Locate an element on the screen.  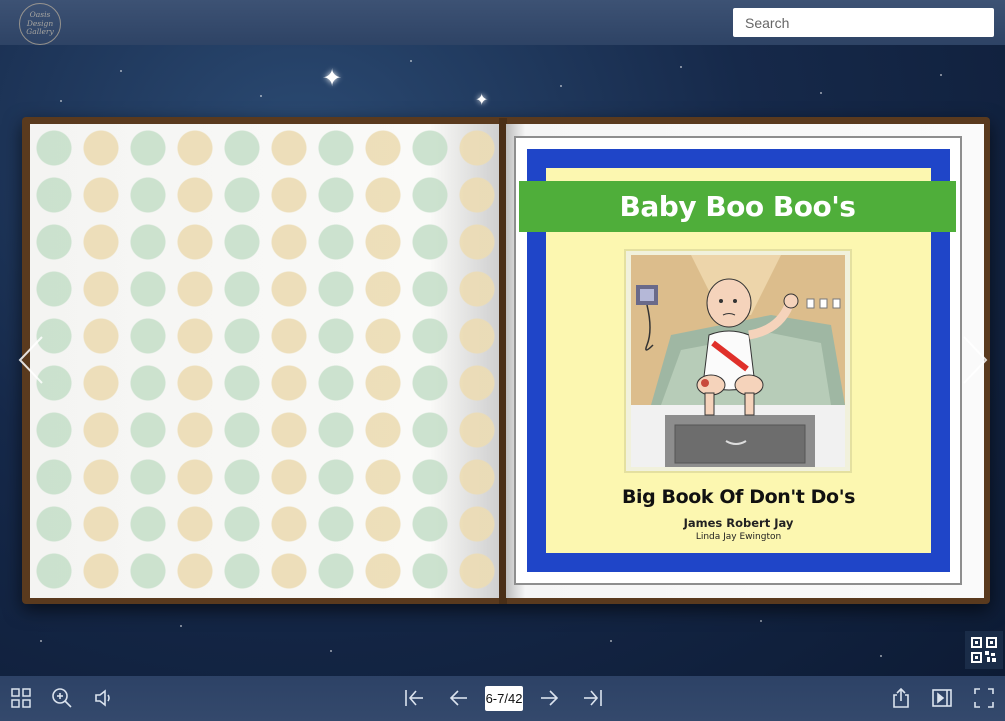
zoom-in-icon is located at coordinates (62, 698).